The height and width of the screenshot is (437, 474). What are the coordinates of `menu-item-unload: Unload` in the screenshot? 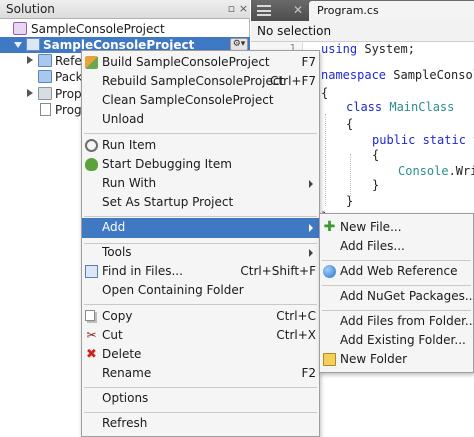 It's located at (200, 120).